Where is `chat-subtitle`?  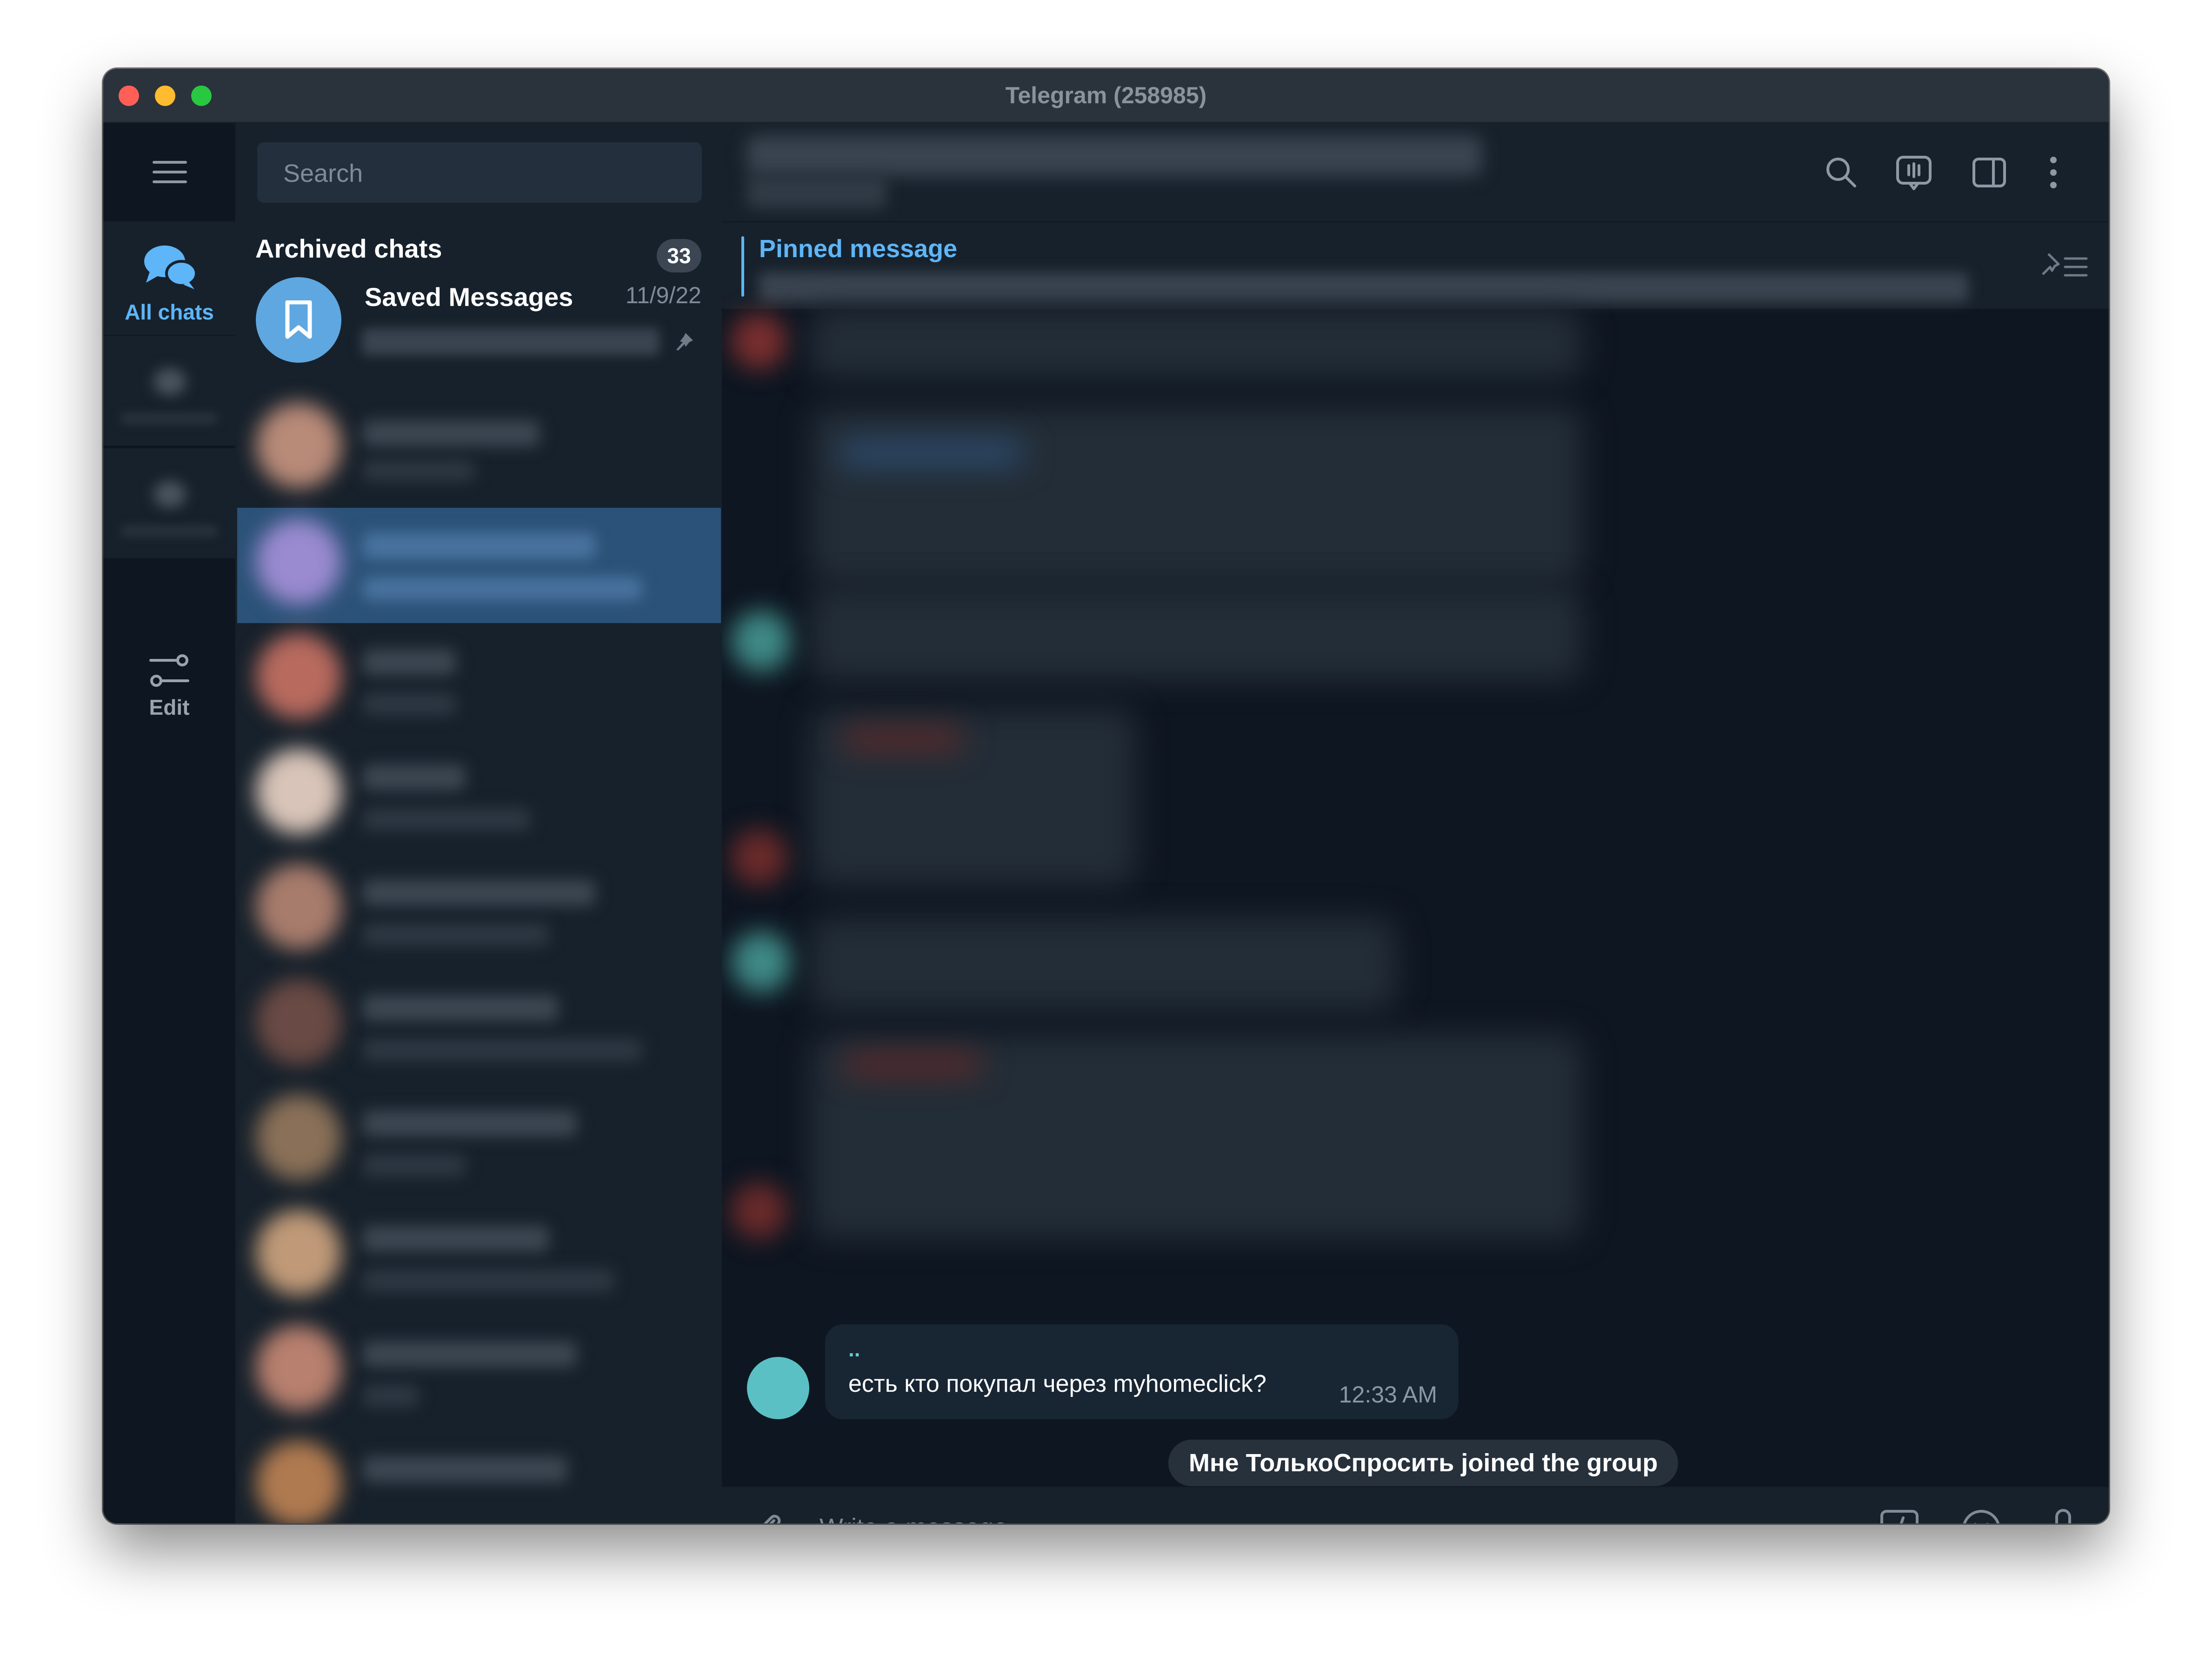
chat-subtitle is located at coordinates (816, 192).